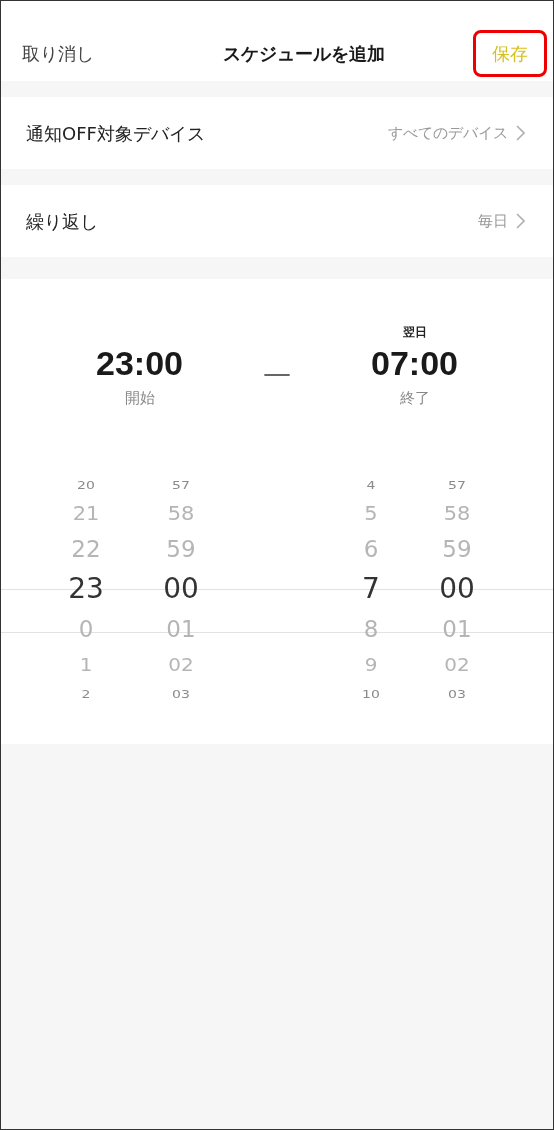 This screenshot has width=554, height=1130. What do you see at coordinates (414, 363) in the screenshot?
I see `time-value: 07:00` at bounding box center [414, 363].